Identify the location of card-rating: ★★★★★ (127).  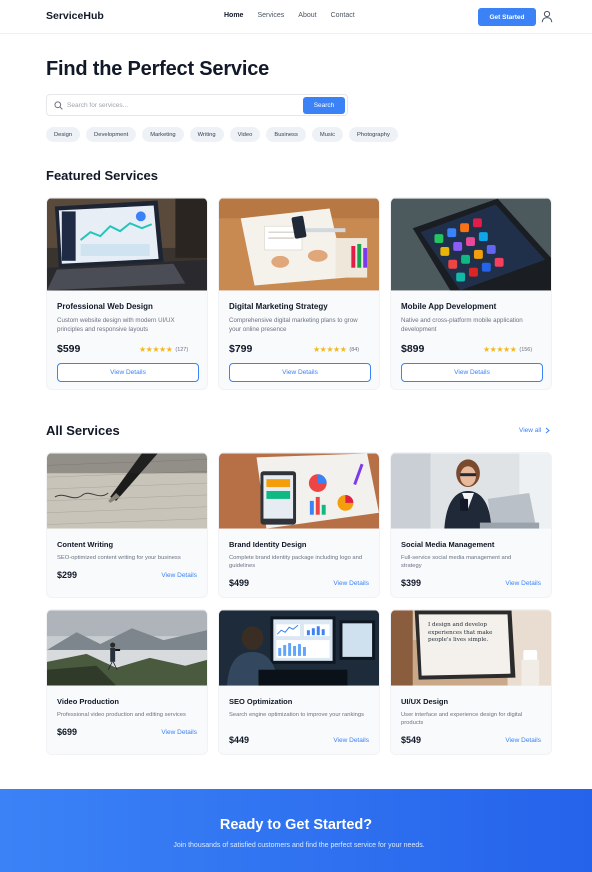
(163, 349).